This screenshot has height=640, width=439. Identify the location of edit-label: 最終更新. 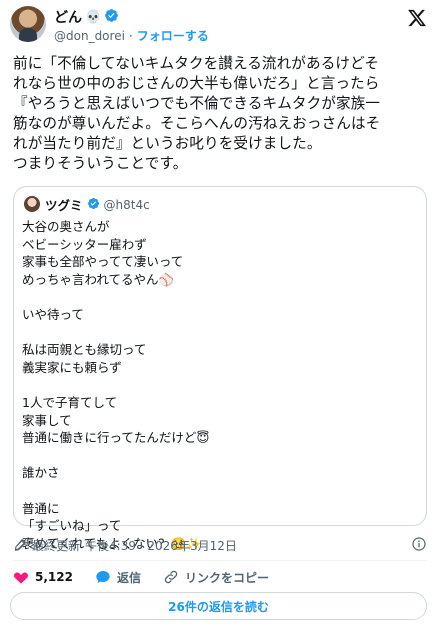
(56, 545).